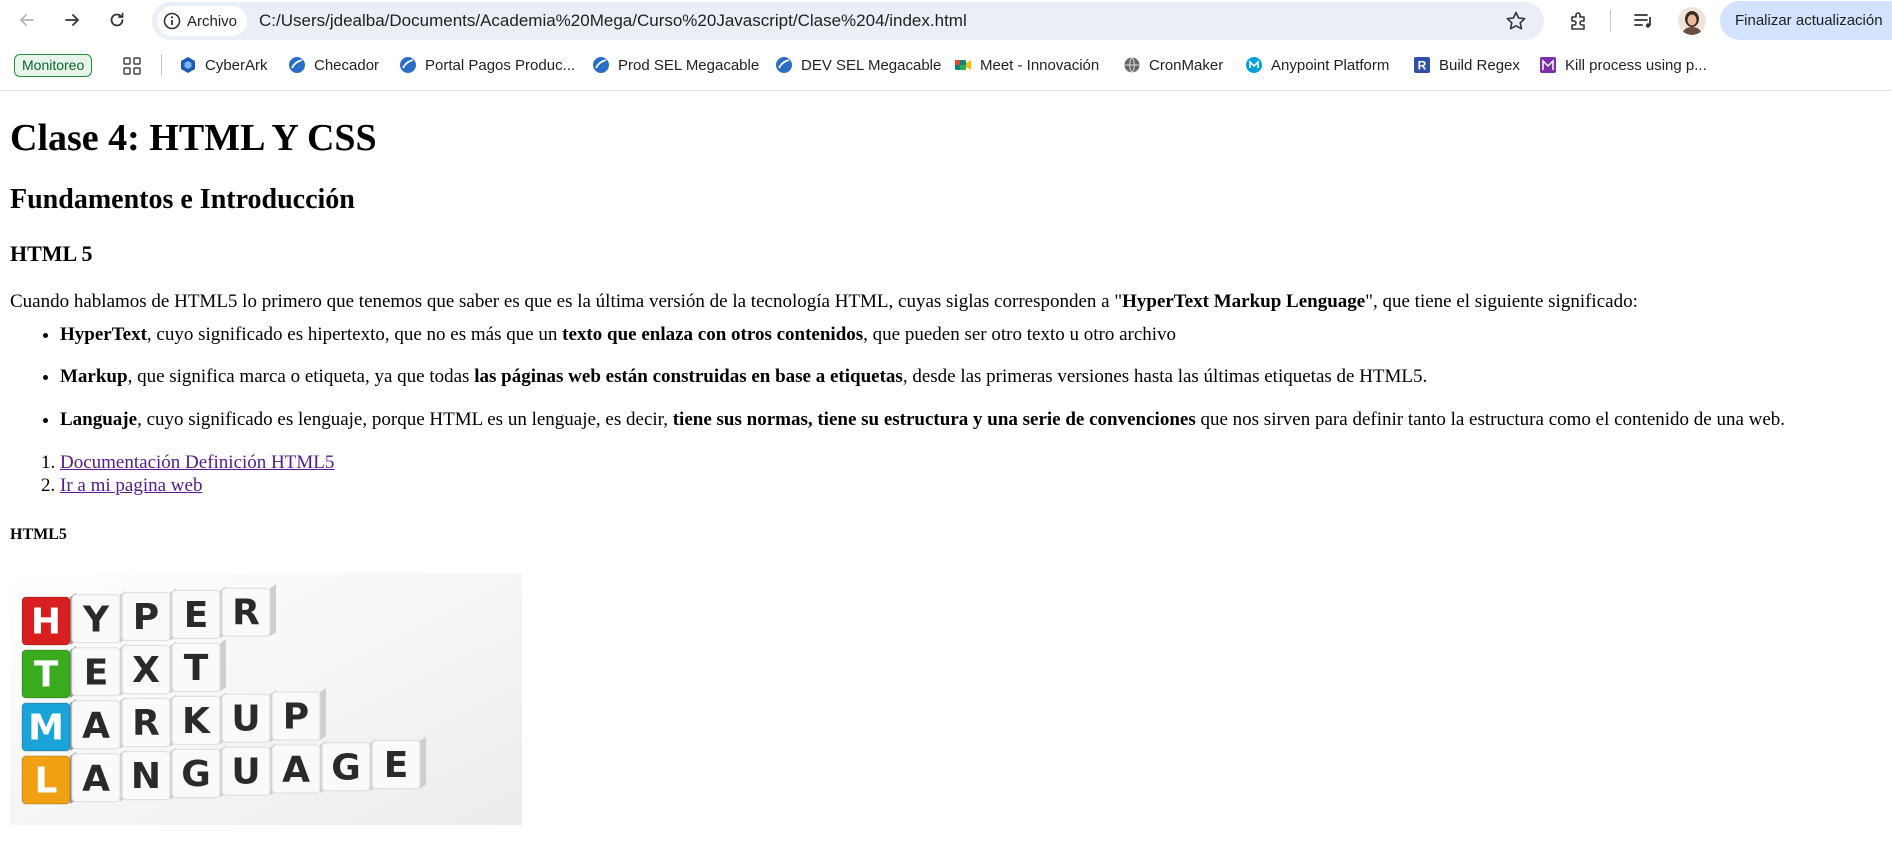 The width and height of the screenshot is (1892, 846). What do you see at coordinates (117, 20) in the screenshot?
I see `reload-button` at bounding box center [117, 20].